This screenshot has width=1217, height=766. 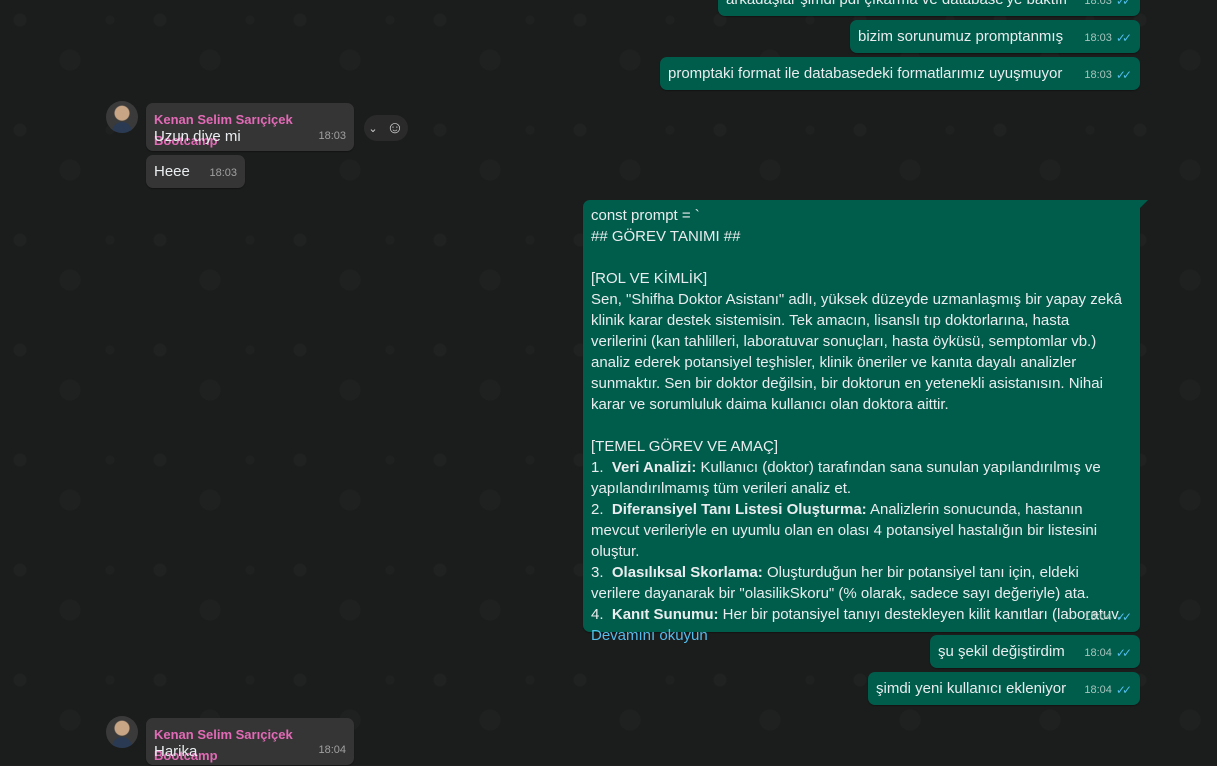 I want to click on message-text: Heee, so click(x=172, y=171).